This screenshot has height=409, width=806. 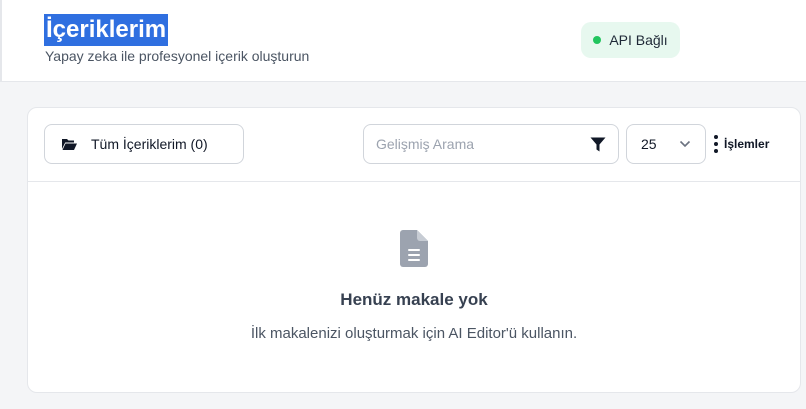 What do you see at coordinates (597, 40) in the screenshot?
I see `status-dot-icon` at bounding box center [597, 40].